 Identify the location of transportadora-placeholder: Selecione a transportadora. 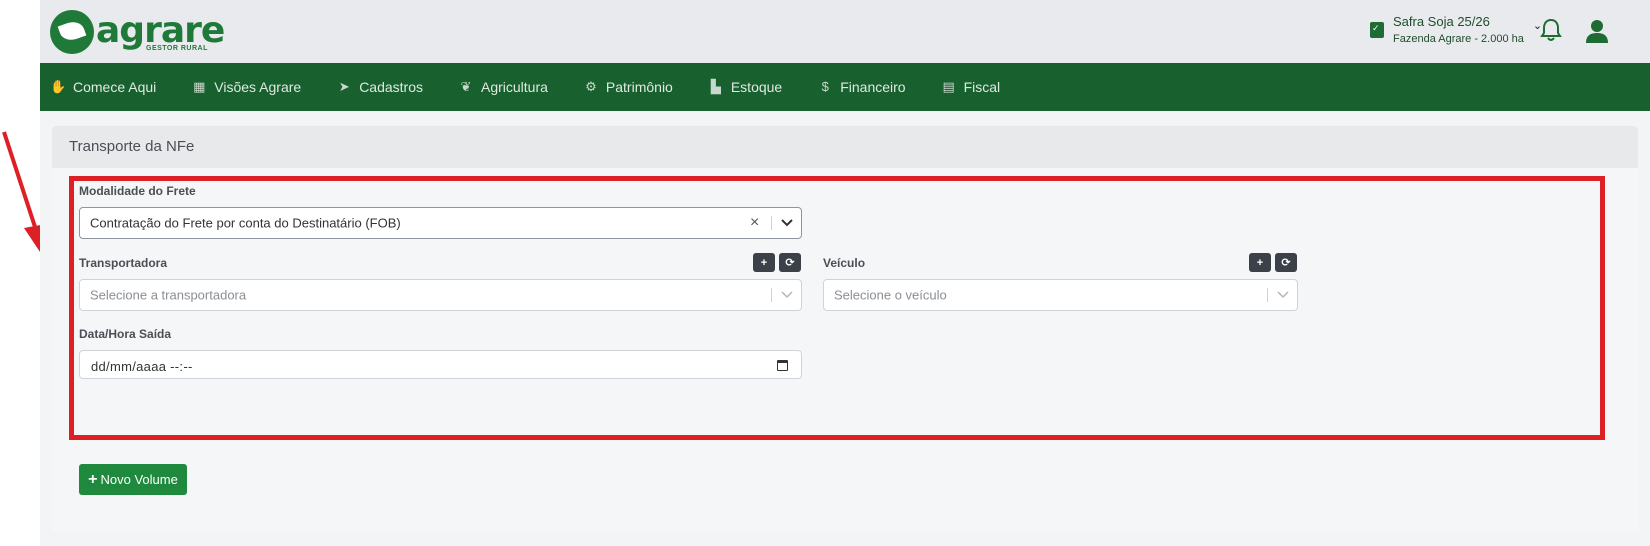
(168, 295).